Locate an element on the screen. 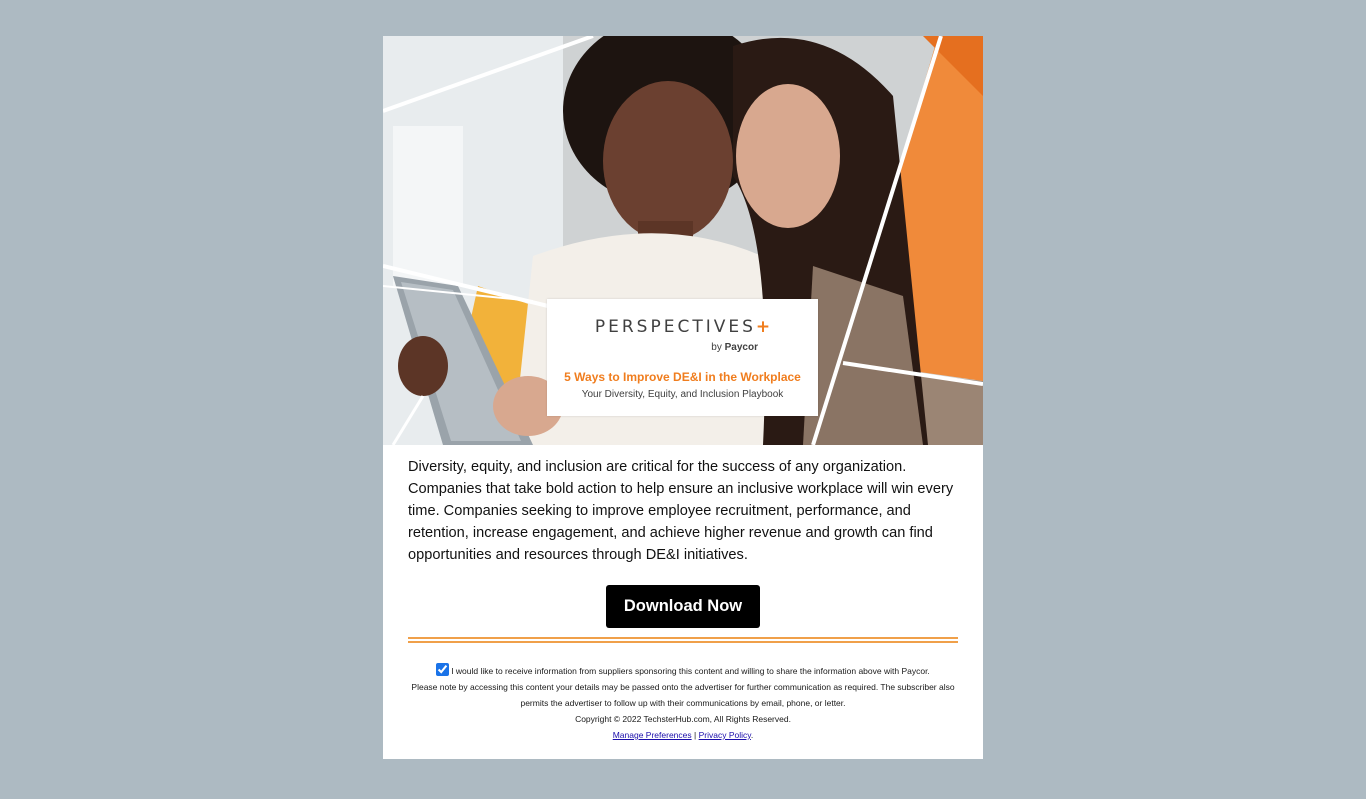 The height and width of the screenshot is (799, 1366). consent-checkbox is located at coordinates (443, 669).